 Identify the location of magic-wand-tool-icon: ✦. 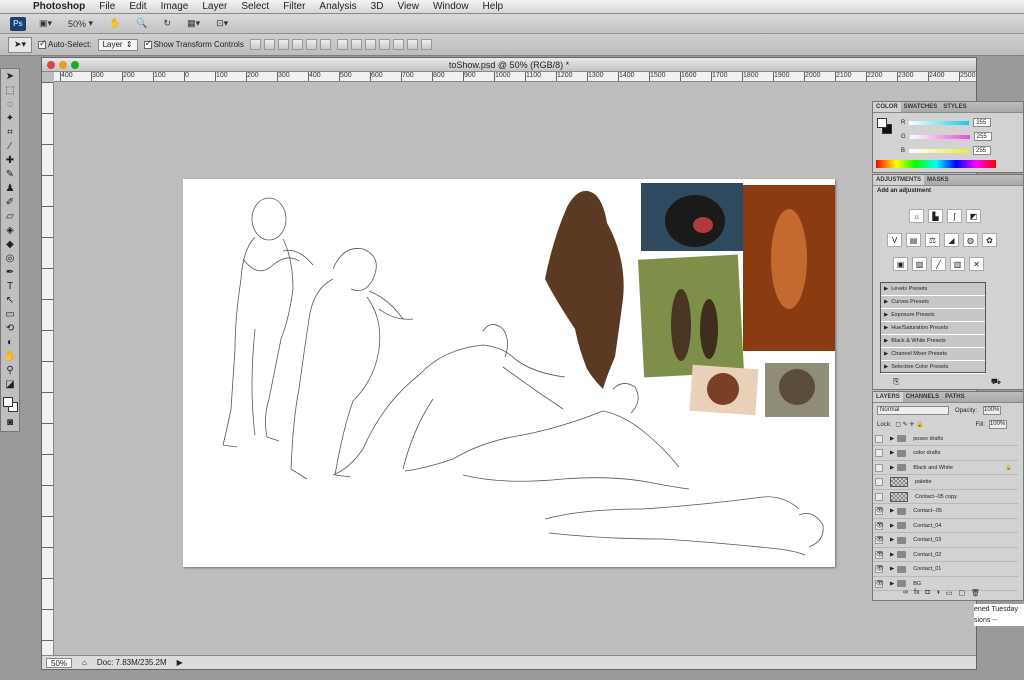
(10, 118).